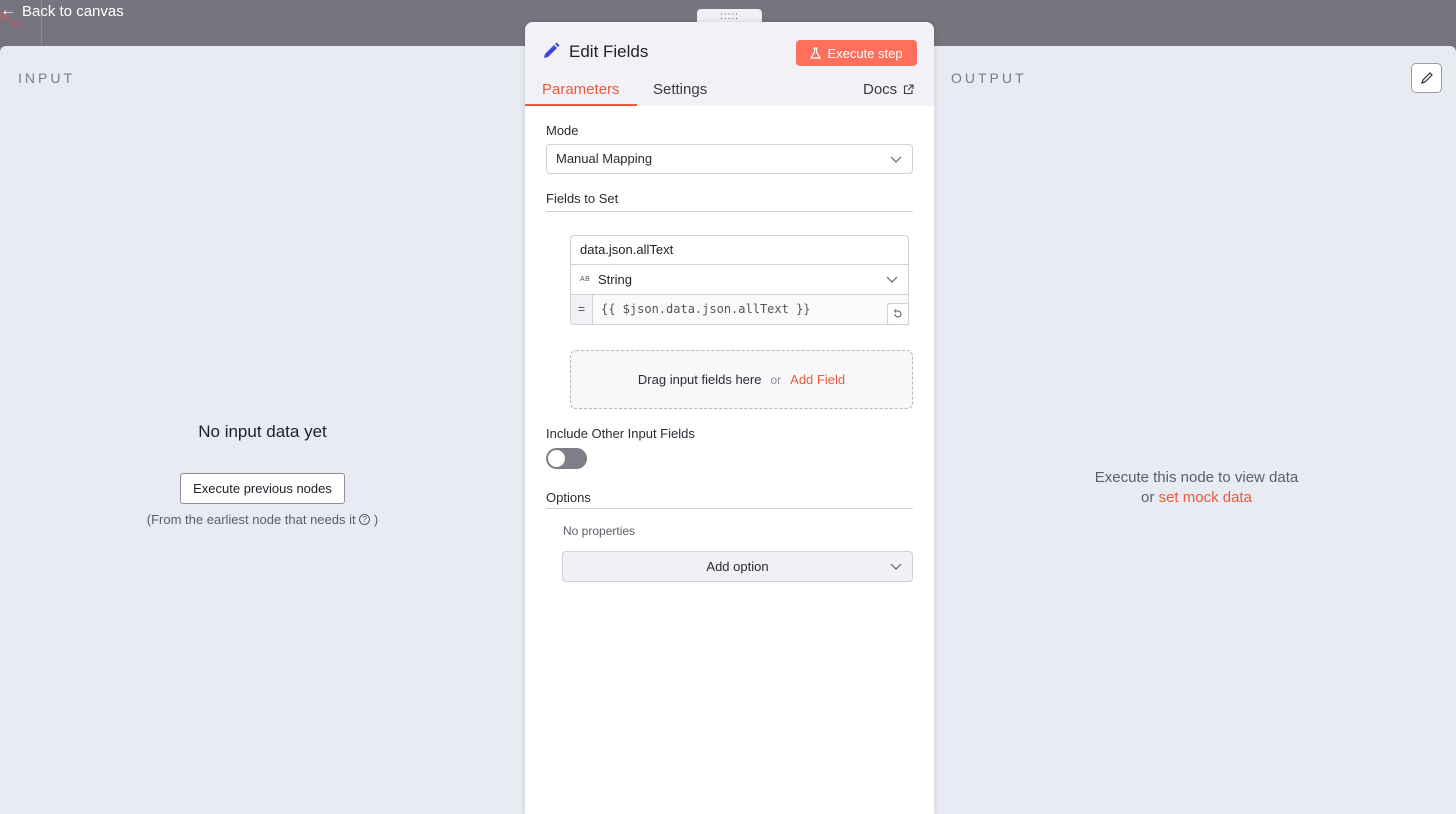 This screenshot has width=1456, height=814. What do you see at coordinates (376, 519) in the screenshot?
I see `hint-close: )` at bounding box center [376, 519].